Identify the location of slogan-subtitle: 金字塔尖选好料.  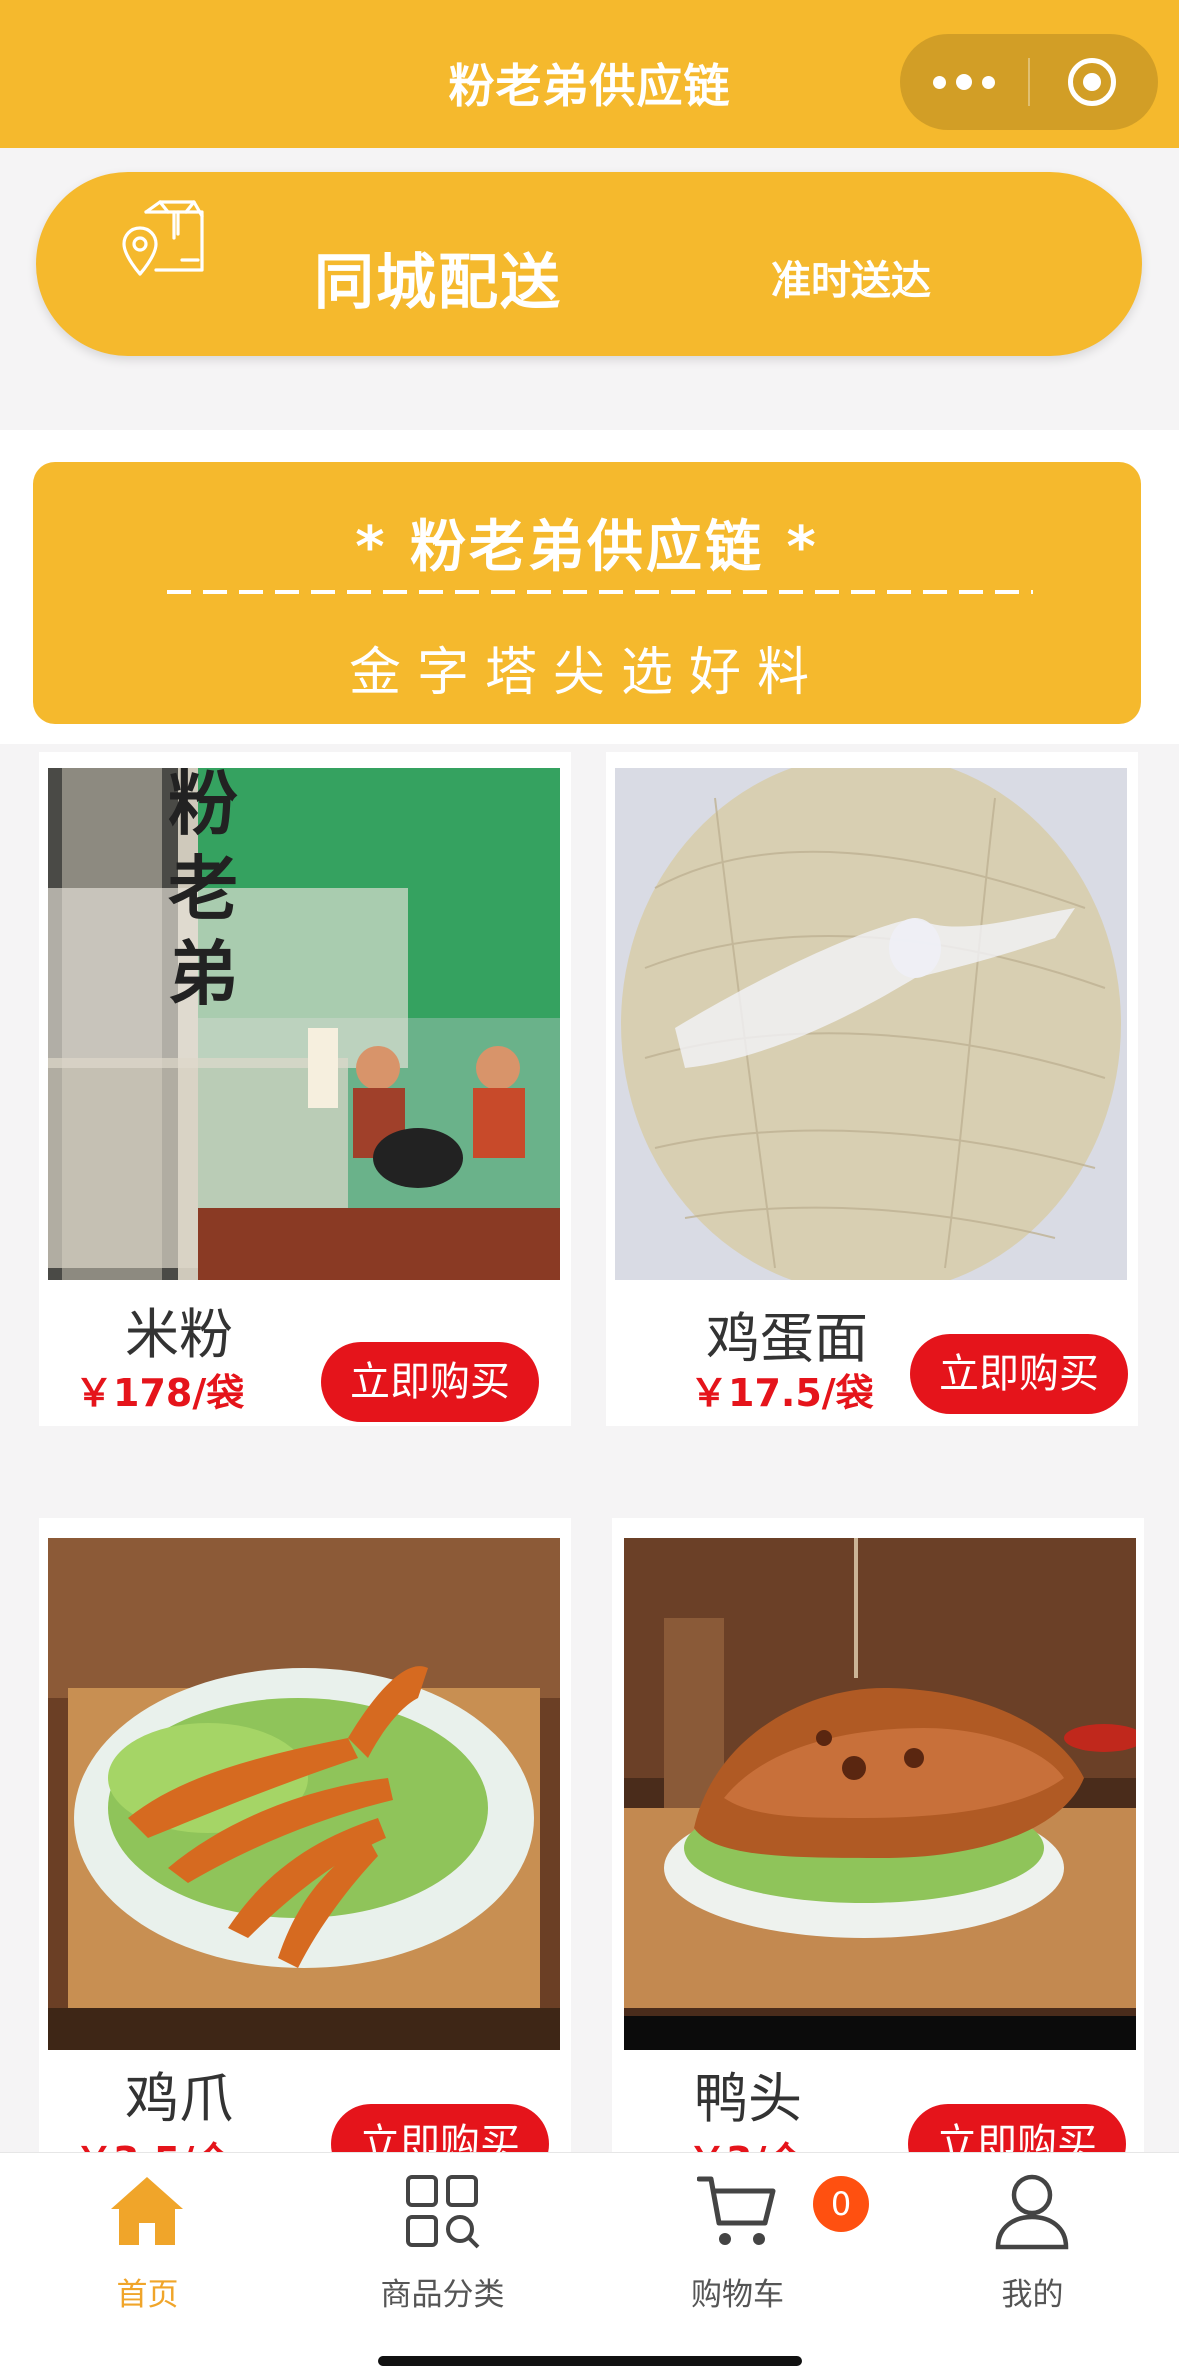
(586, 673).